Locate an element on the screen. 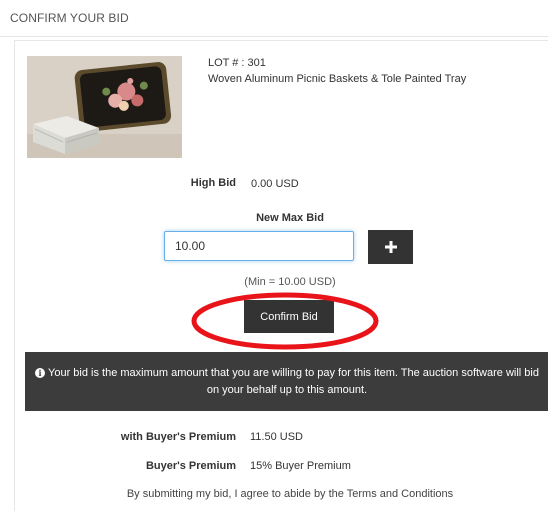 The width and height of the screenshot is (548, 511). lot-thumbnail is located at coordinates (104, 107).